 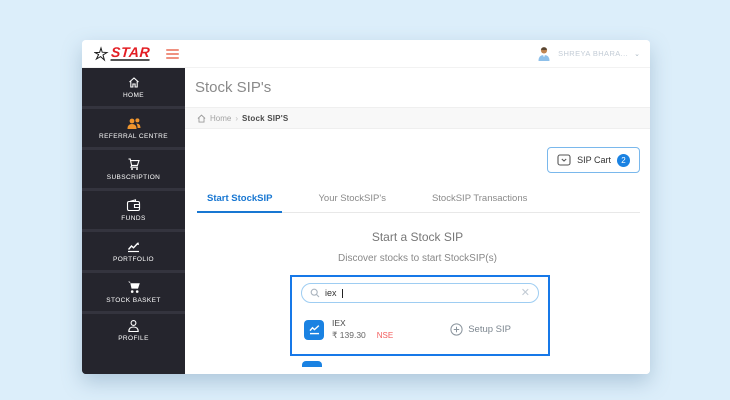 I want to click on avatar, so click(x=544, y=54).